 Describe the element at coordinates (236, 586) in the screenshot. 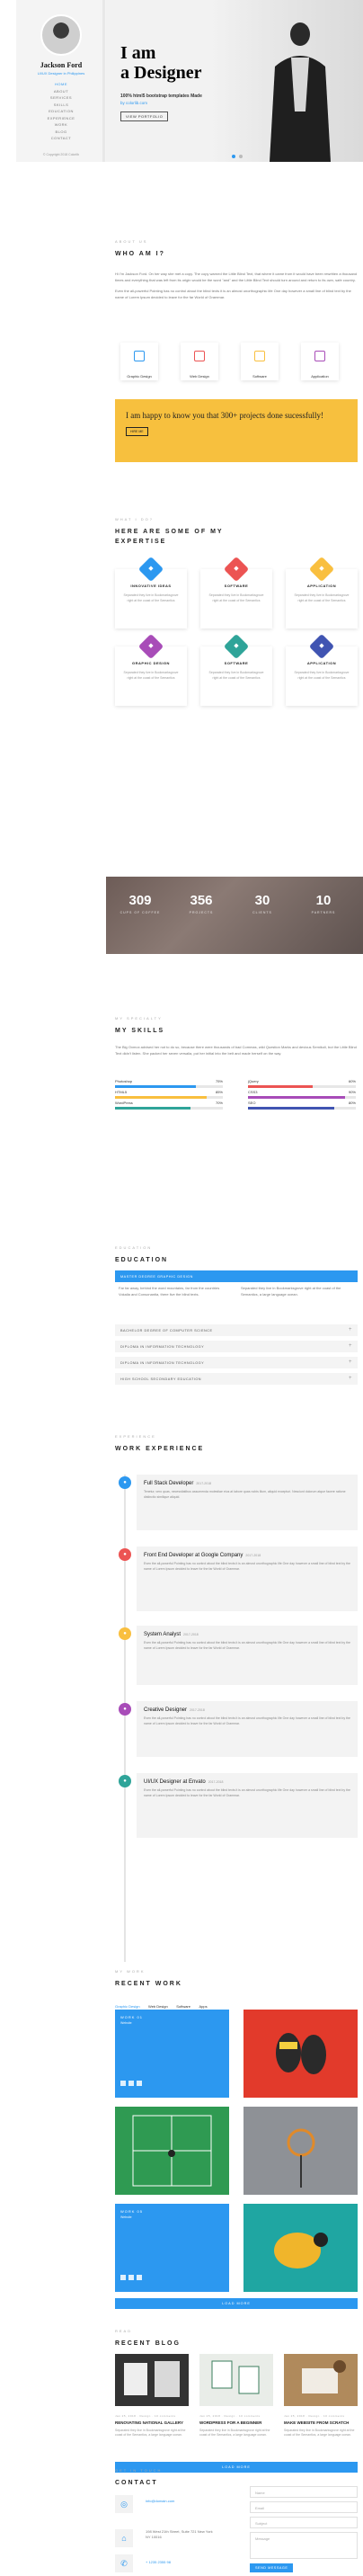

I see `service-title: SOFTWARE` at that location.